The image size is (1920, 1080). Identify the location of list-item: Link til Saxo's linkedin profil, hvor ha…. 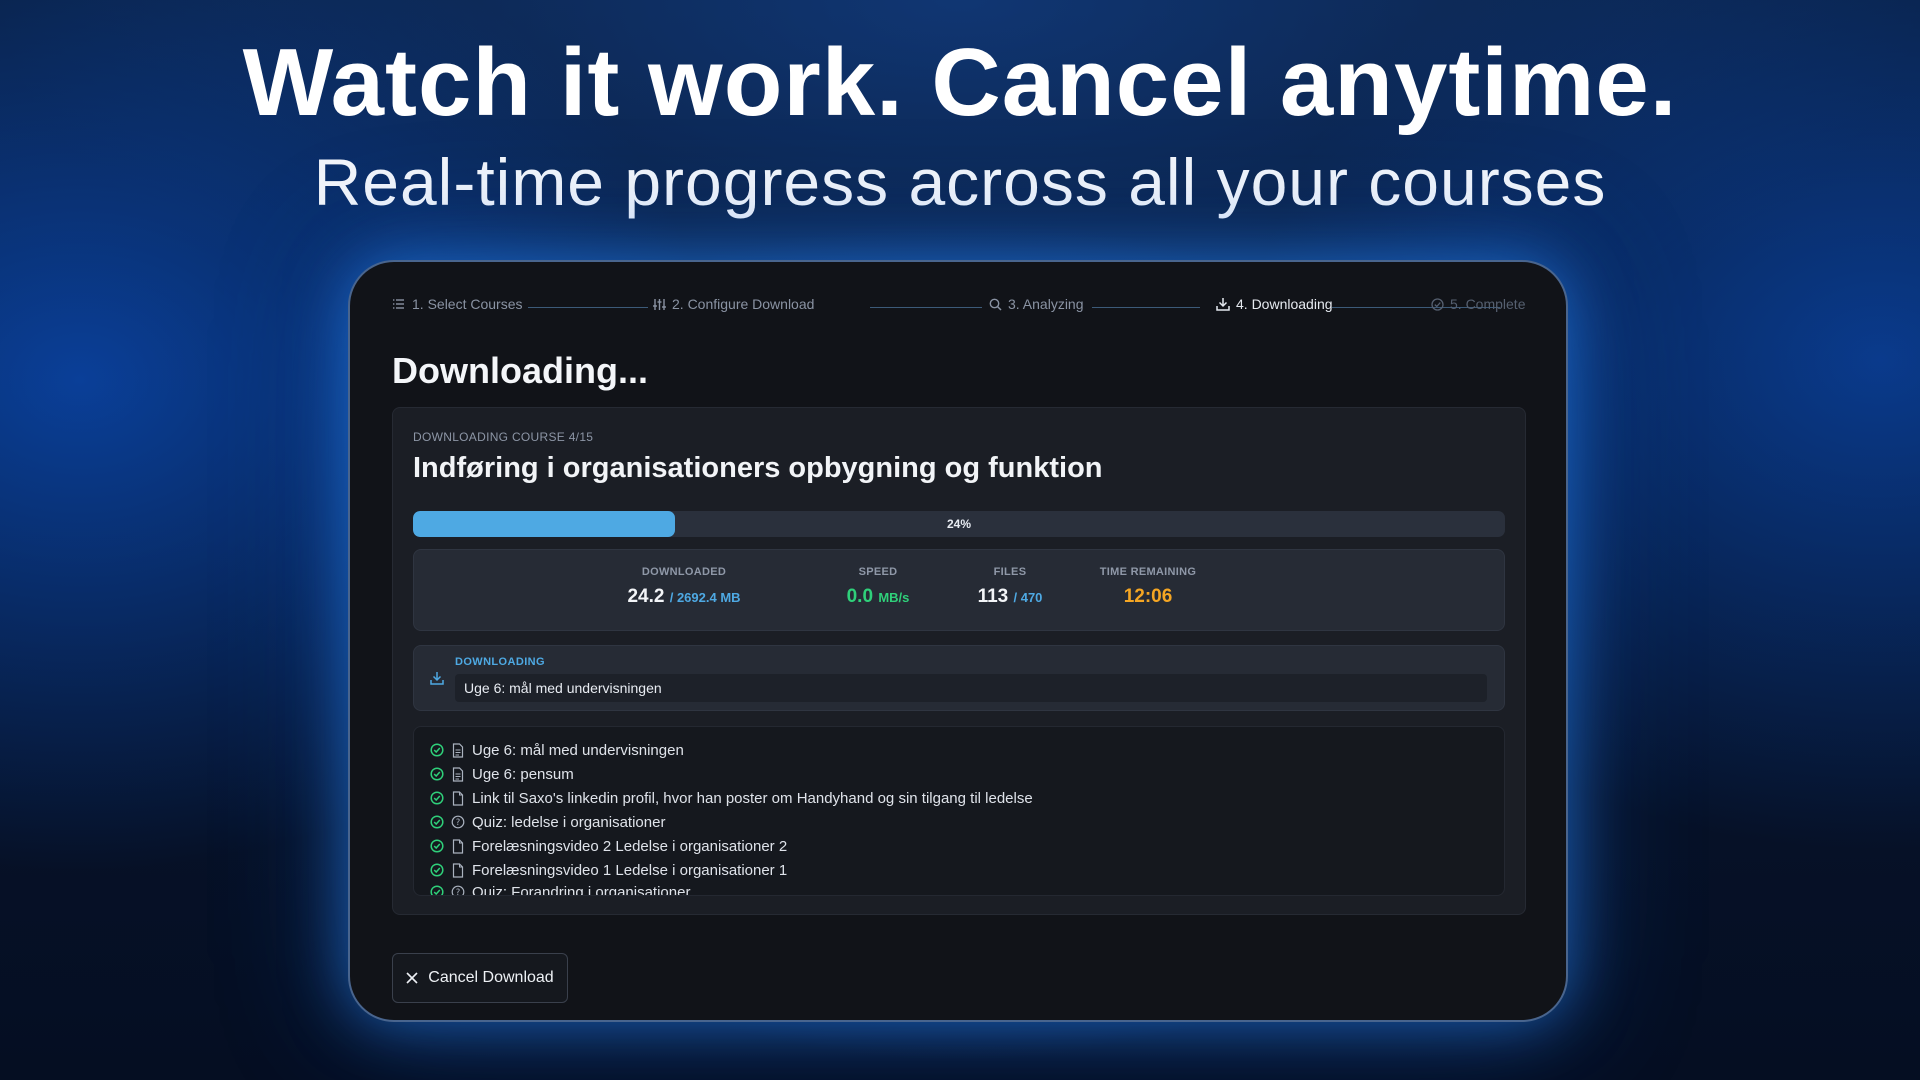
(731, 798).